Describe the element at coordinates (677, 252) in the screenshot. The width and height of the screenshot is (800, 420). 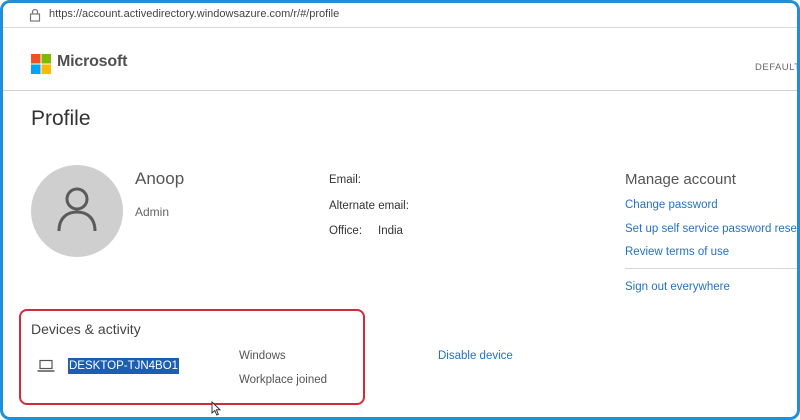
I see `review-terms-link: Review terms of use` at that location.